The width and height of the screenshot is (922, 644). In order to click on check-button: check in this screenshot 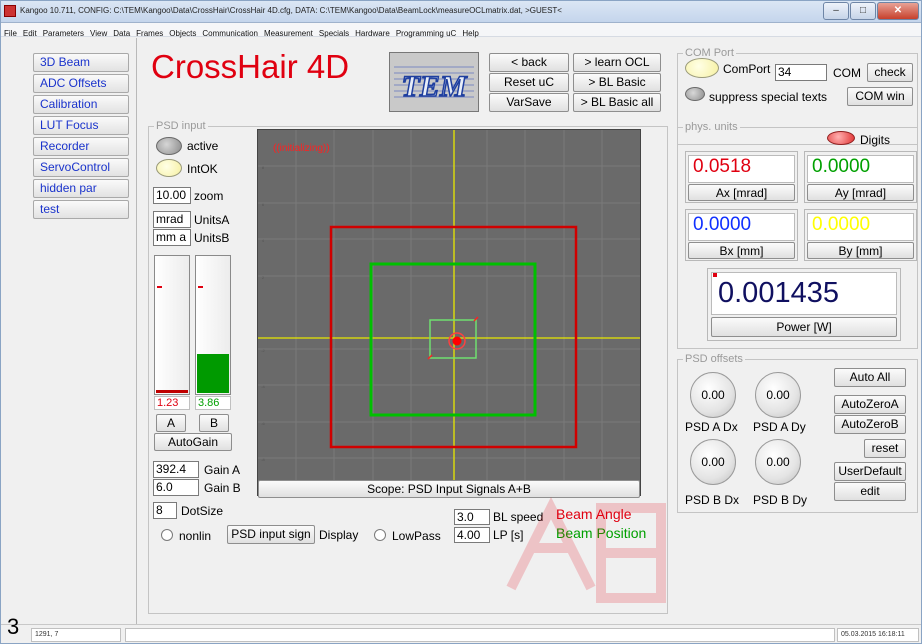, I will do `click(890, 72)`.